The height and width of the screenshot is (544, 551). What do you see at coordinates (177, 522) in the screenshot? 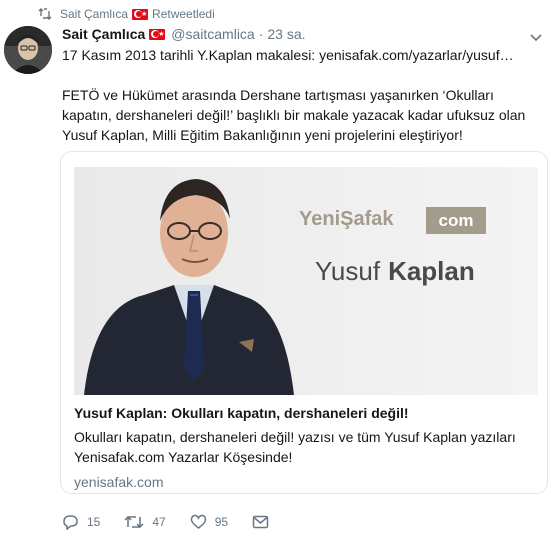
I see `tweet-actions: 15 47 95` at bounding box center [177, 522].